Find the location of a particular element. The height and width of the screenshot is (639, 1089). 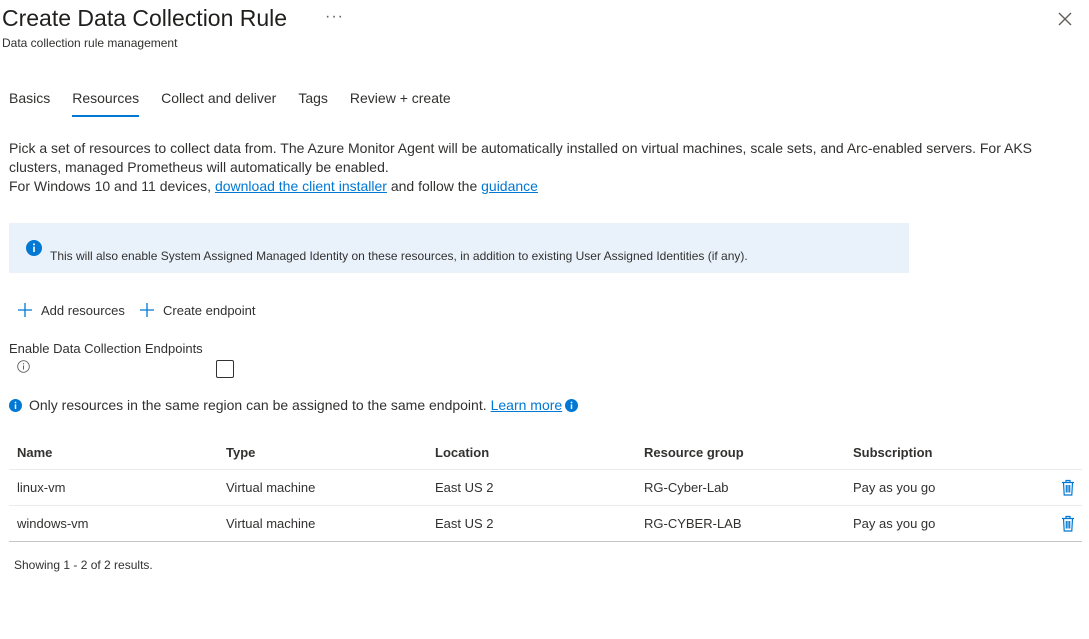

enable-endpoints-checkbox is located at coordinates (225, 369).